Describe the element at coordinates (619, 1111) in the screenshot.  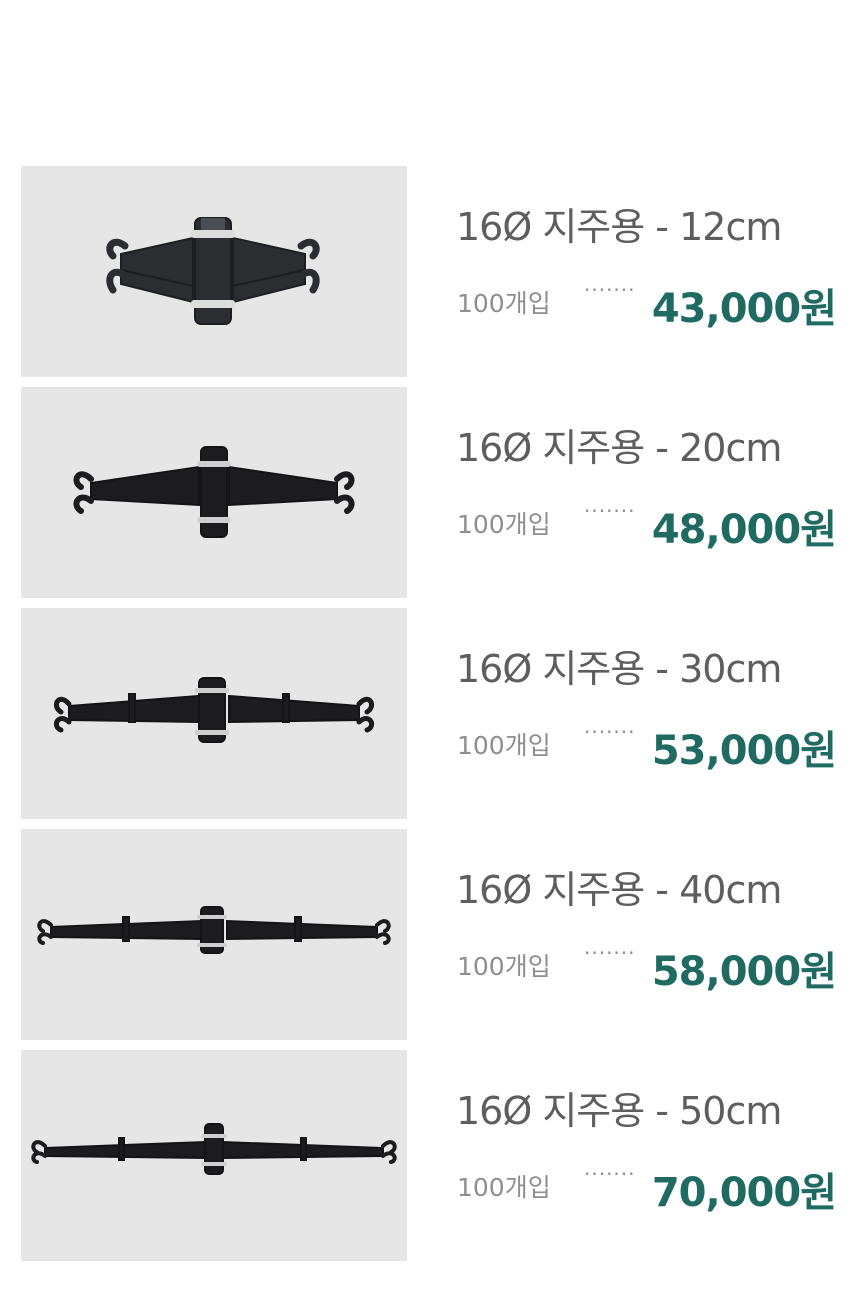
I see `product-title: 16Ø 지주용 - 50cm` at that location.